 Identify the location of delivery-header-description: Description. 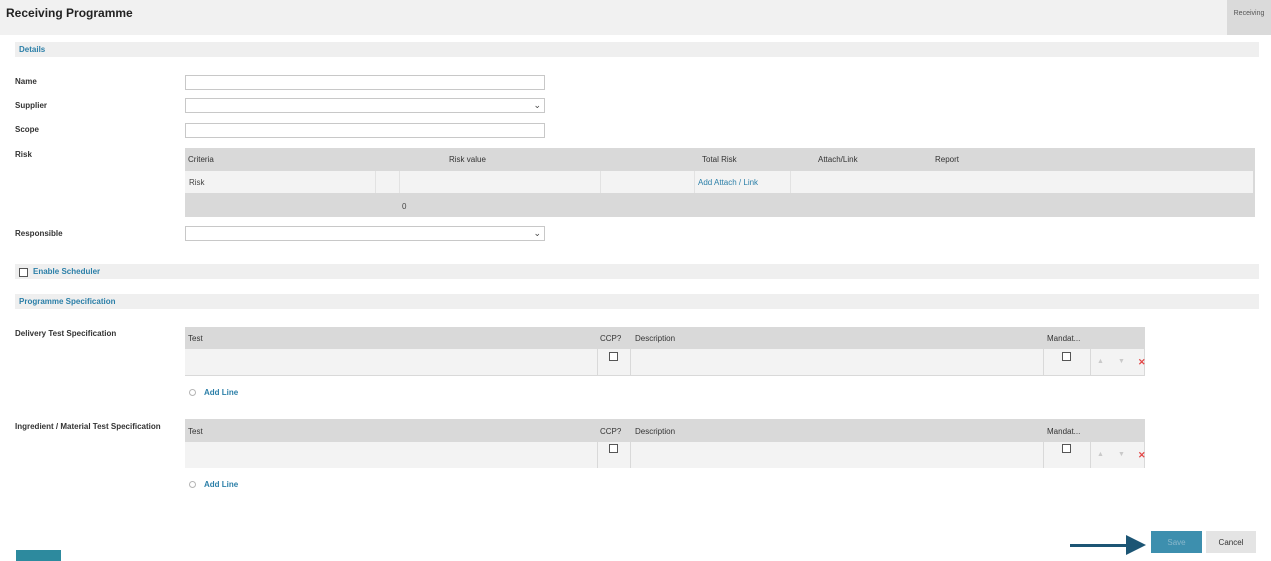
(655, 338).